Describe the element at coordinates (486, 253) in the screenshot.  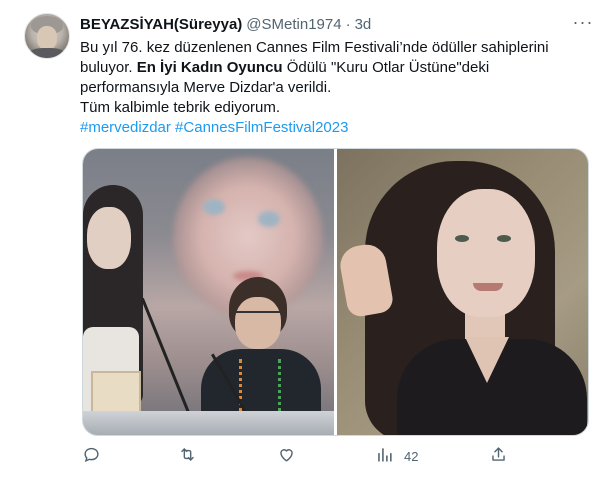
I see `portrait-face` at that location.